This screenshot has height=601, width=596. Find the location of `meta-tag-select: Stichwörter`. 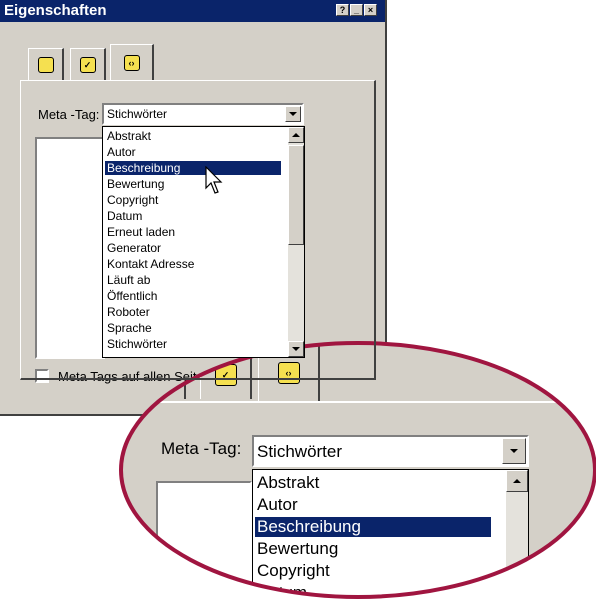

meta-tag-select: Stichwörter is located at coordinates (203, 114).